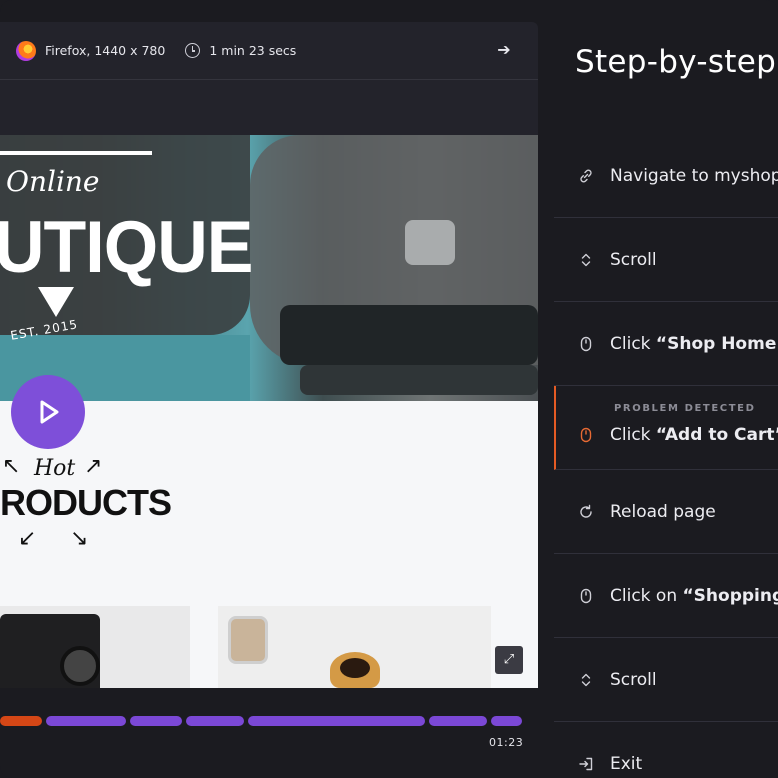 The width and height of the screenshot is (778, 778). What do you see at coordinates (694, 434) in the screenshot?
I see `step-label: Click “Add to Cart”` at bounding box center [694, 434].